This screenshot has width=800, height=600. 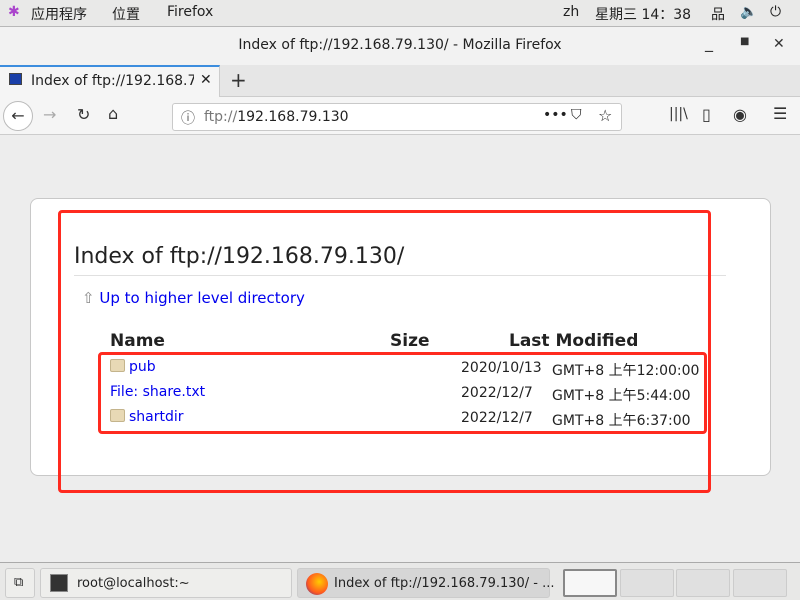 I want to click on home-button: ⌂, so click(x=113, y=113).